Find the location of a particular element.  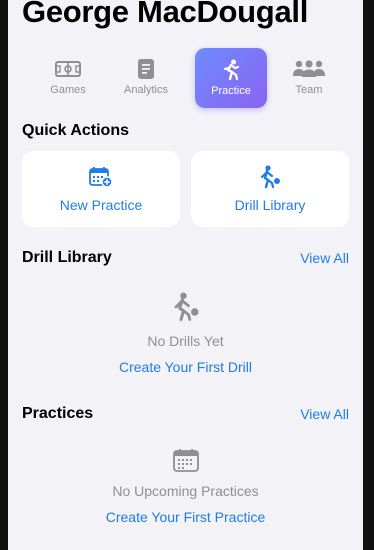

drill-library-button: Drill Library is located at coordinates (270, 189).